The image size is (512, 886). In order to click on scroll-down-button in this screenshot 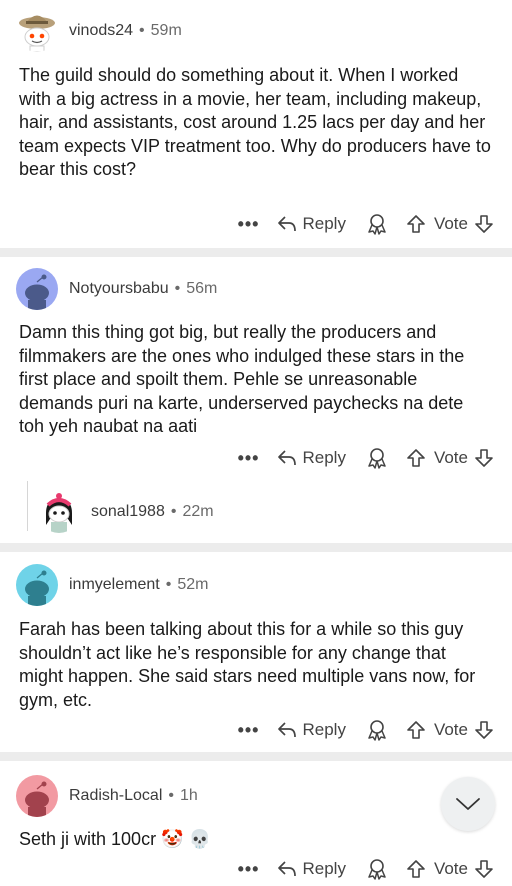, I will do `click(468, 804)`.